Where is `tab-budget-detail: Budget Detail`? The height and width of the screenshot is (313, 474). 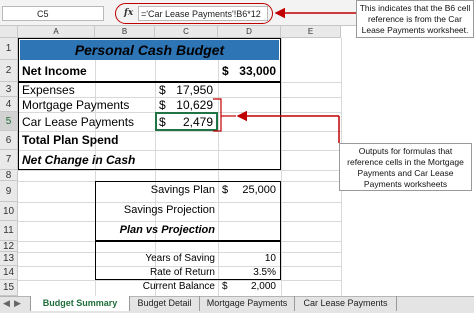
tab-budget-detail: Budget Detail is located at coordinates (165, 303).